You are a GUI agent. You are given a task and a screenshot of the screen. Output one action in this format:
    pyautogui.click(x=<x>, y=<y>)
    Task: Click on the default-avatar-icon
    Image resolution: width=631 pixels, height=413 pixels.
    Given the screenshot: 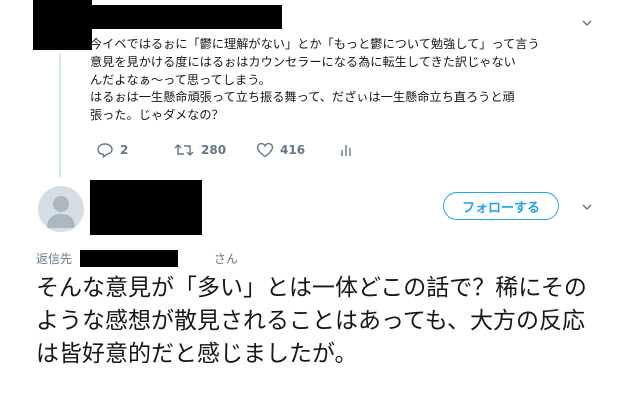 What is the action you would take?
    pyautogui.click(x=61, y=212)
    